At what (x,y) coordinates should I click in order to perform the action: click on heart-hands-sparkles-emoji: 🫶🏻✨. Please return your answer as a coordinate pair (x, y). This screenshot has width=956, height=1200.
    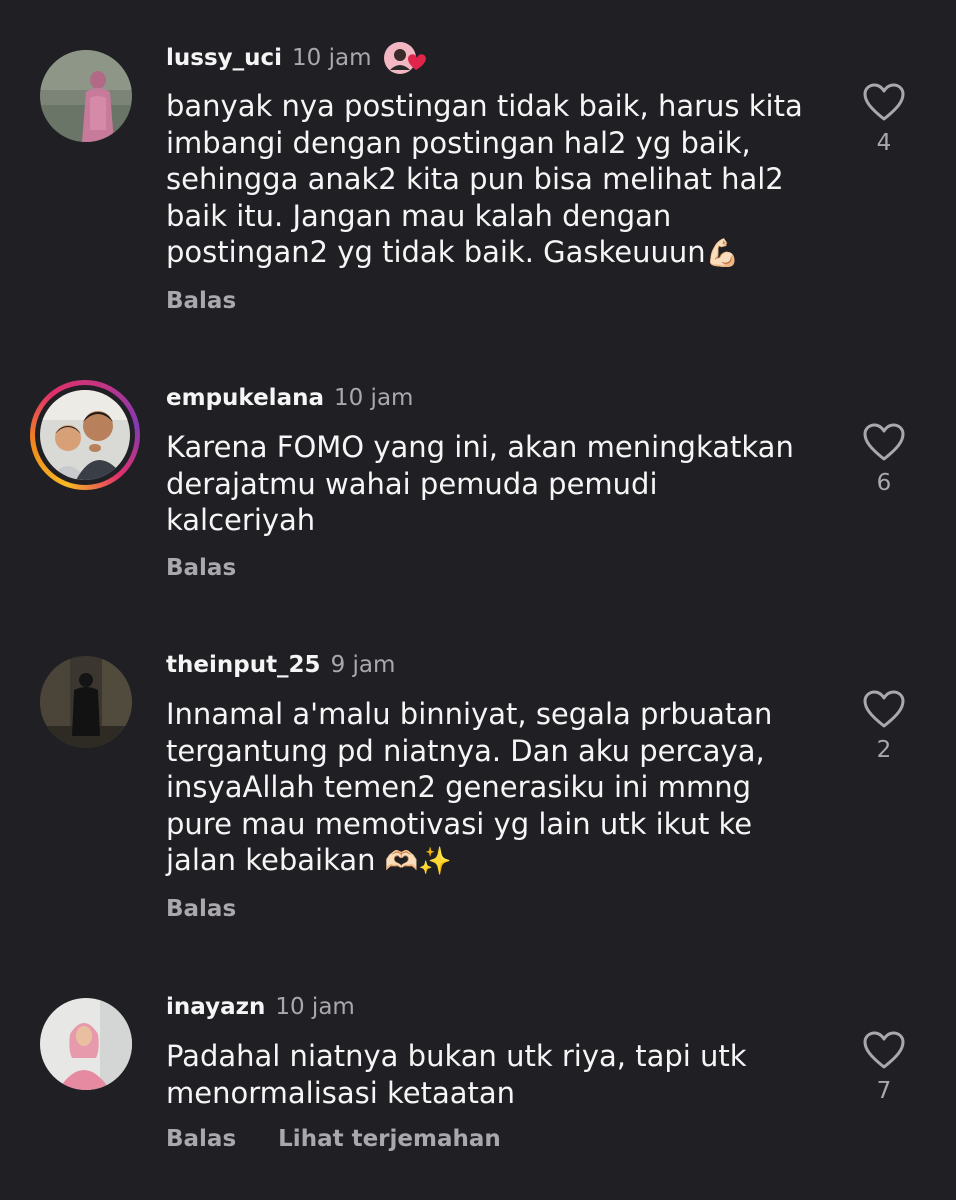
    Looking at the image, I should click on (418, 861).